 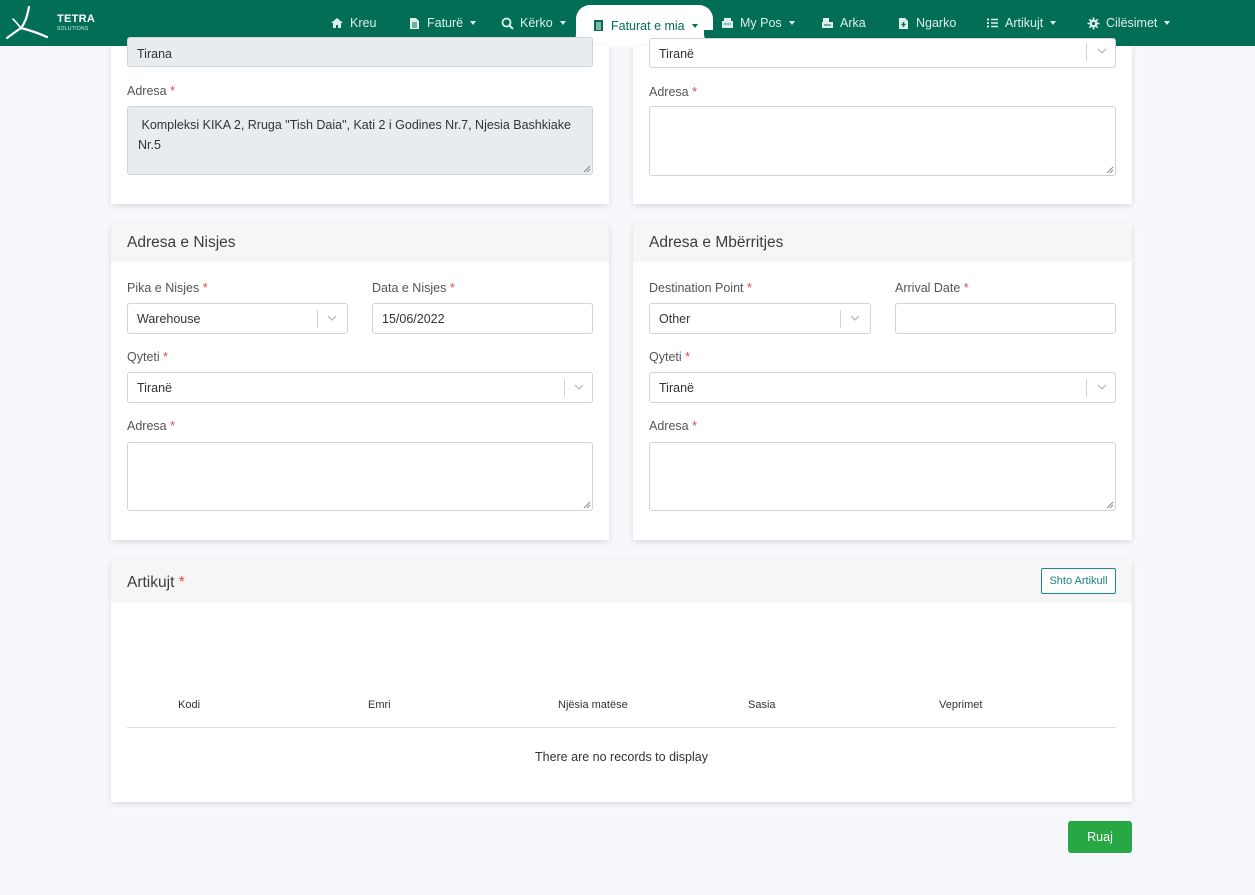 I want to click on brand-subtitle: SOLUTIONS, so click(x=73, y=29).